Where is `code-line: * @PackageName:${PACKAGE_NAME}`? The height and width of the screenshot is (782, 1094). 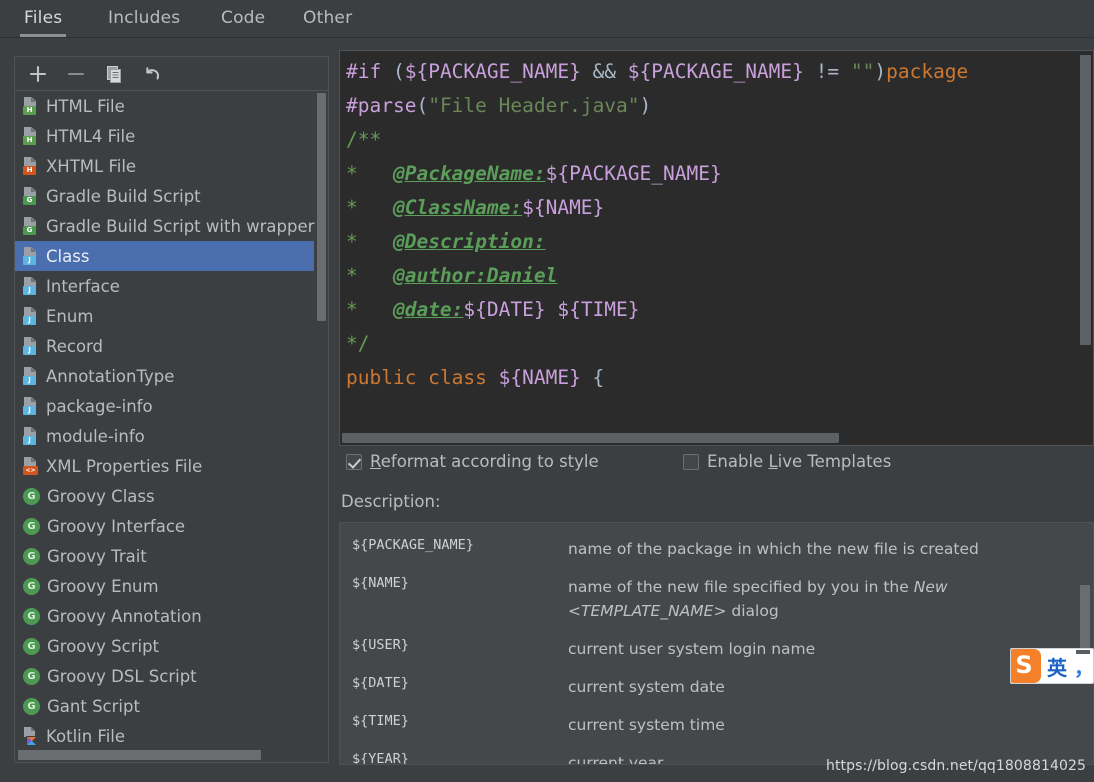
code-line: * @PackageName:${PACKAGE_NAME} is located at coordinates (719, 174).